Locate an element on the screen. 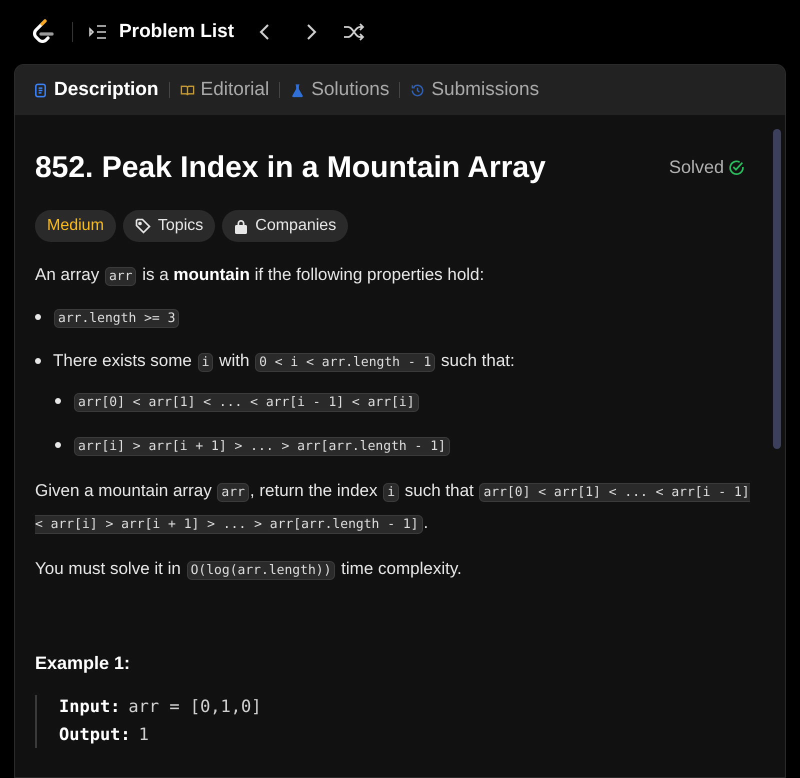 The width and height of the screenshot is (800, 778). list-icon is located at coordinates (98, 32).